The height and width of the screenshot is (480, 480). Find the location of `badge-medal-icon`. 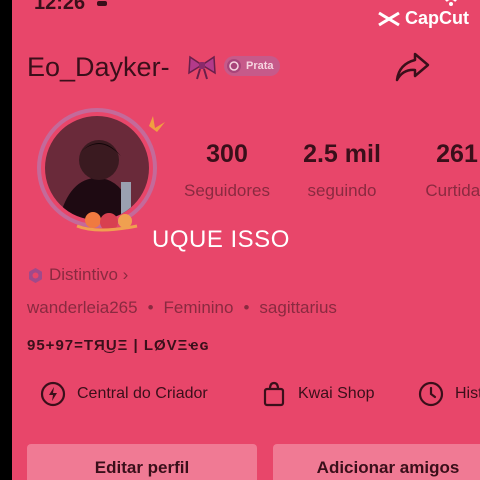

badge-medal-icon is located at coordinates (234, 66).